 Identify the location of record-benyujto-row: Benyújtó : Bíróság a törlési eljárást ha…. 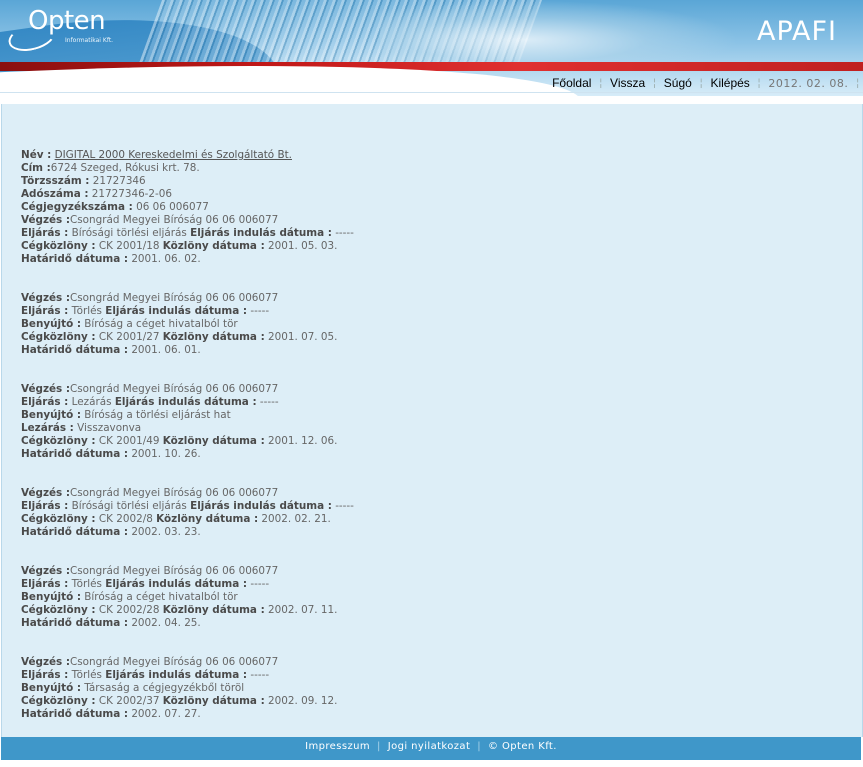
(187, 415).